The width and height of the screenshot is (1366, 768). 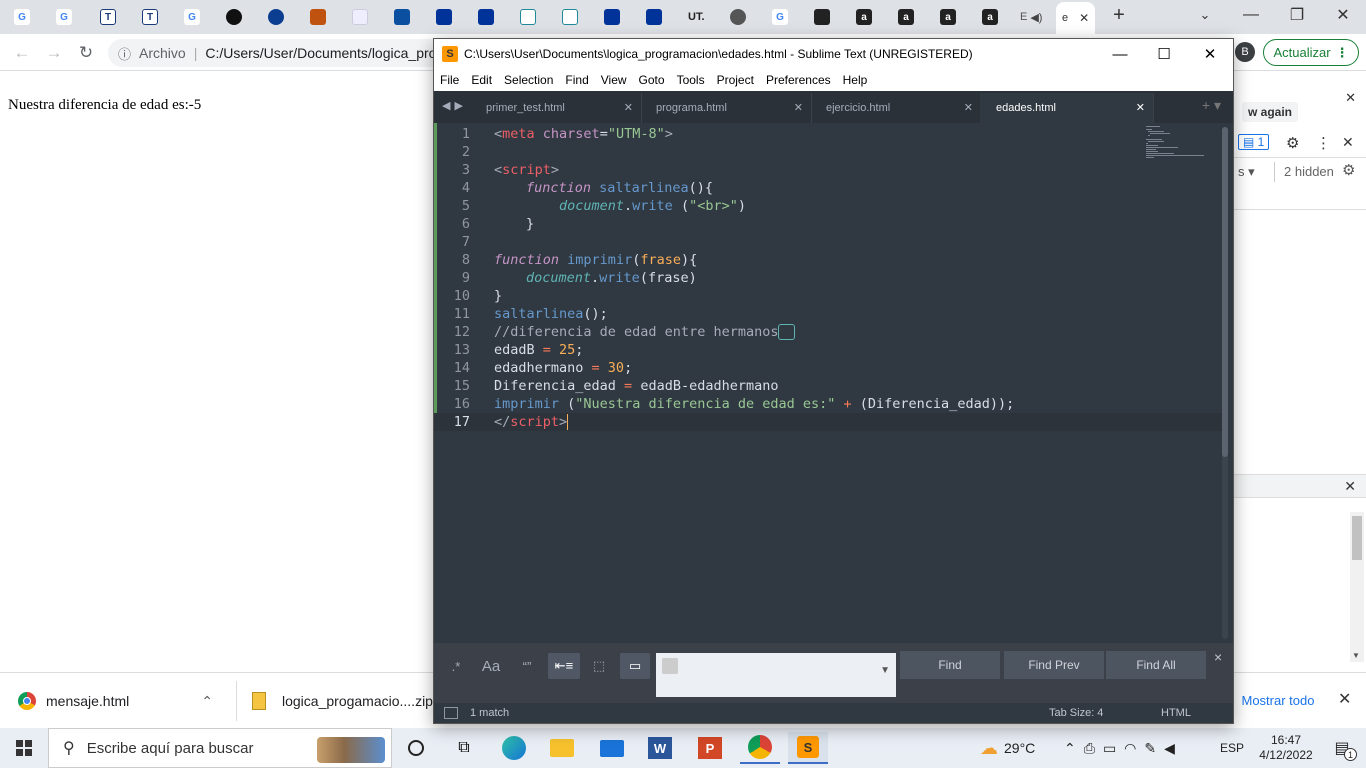 What do you see at coordinates (1348, 170) in the screenshot?
I see `console-settings-icon: ⚙` at bounding box center [1348, 170].